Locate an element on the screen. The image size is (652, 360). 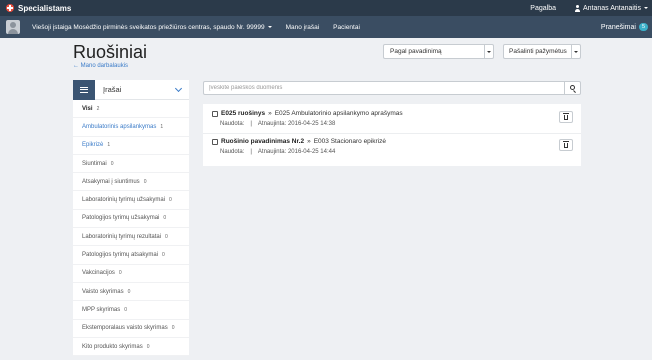
notifications: Pranešimai 5 is located at coordinates (624, 27).